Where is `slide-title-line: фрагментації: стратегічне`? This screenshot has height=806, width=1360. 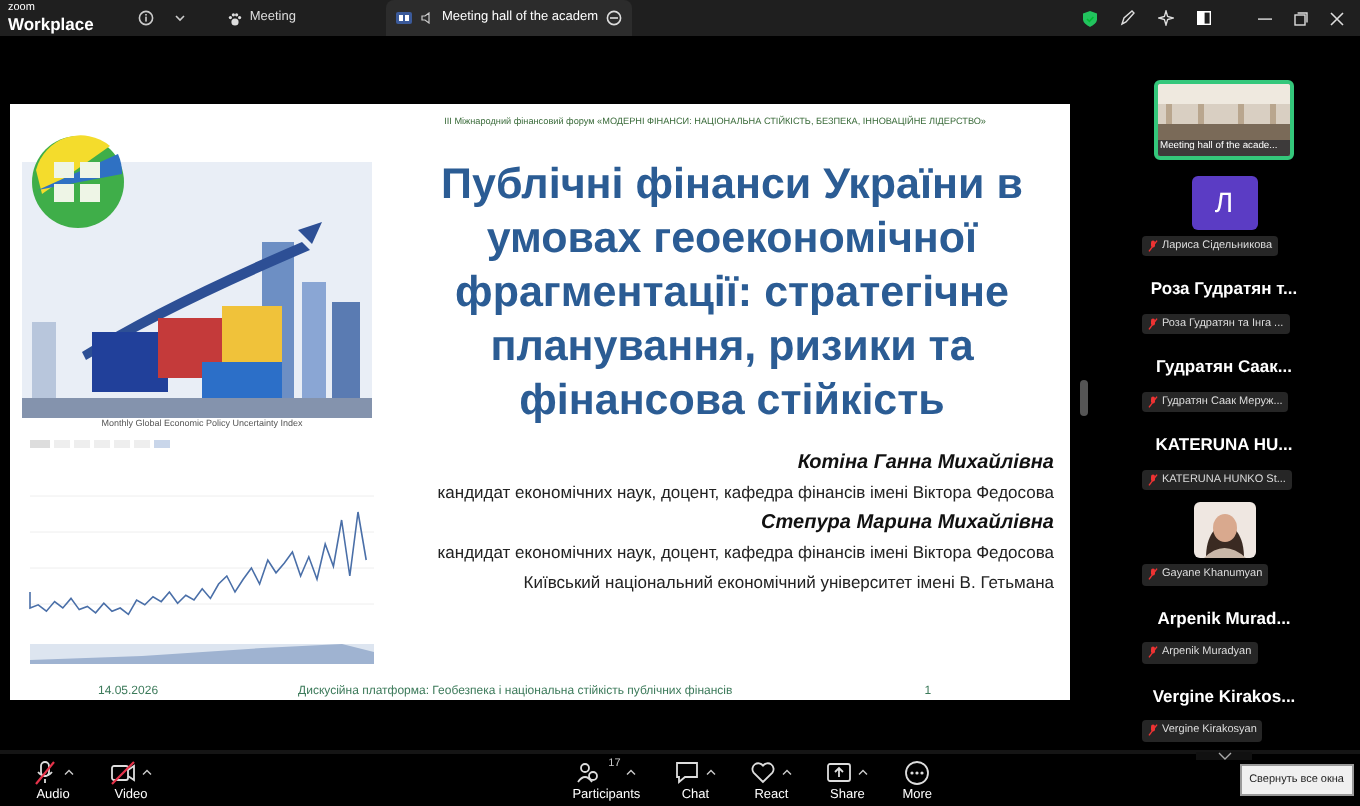
slide-title-line: фрагментації: стратегічне is located at coordinates (732, 292).